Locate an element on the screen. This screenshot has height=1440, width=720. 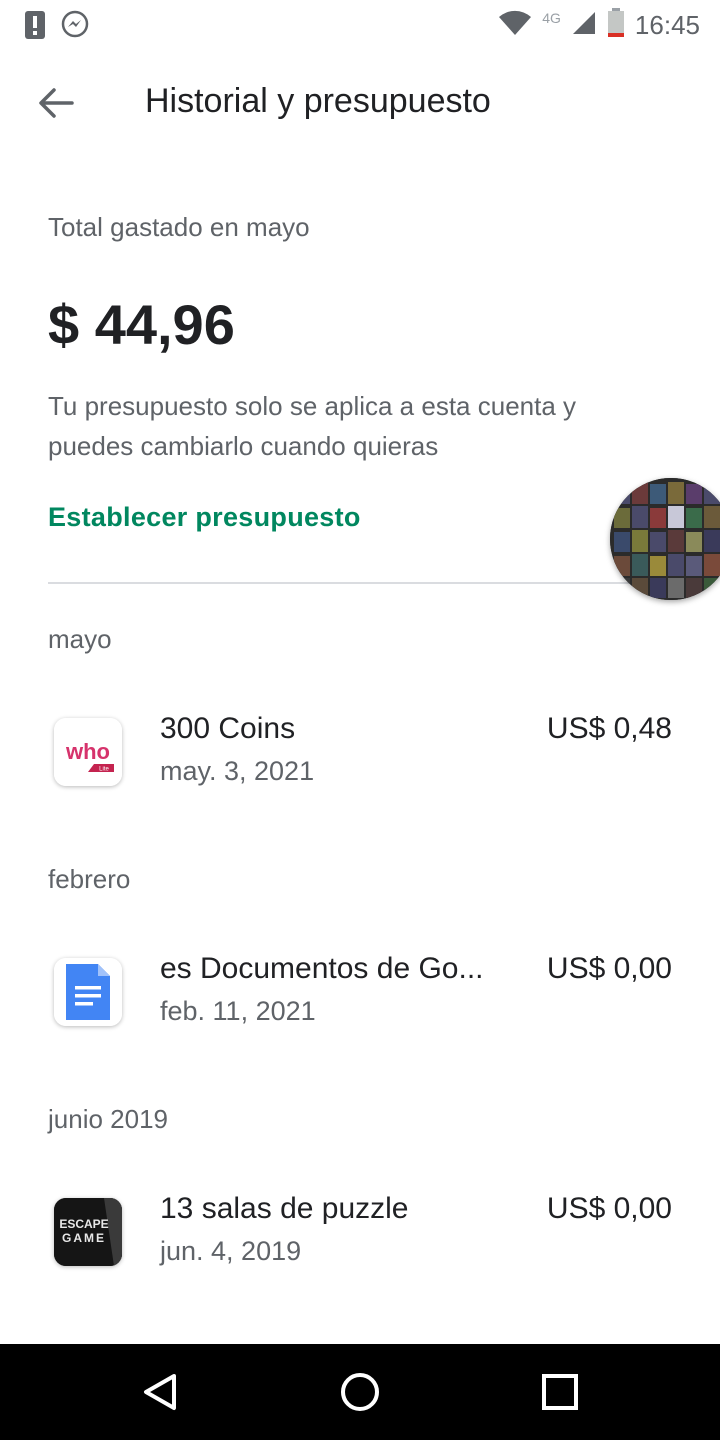
signal-icon is located at coordinates (584, 25).